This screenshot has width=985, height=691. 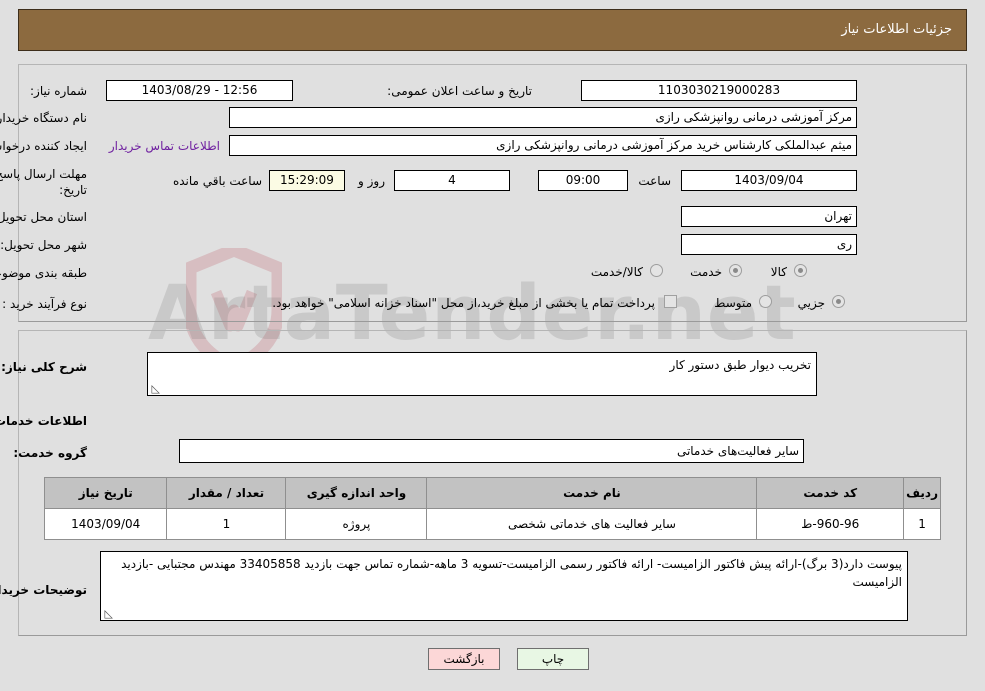 I want to click on remaining-clock-field: 15:29:09, so click(x=307, y=180).